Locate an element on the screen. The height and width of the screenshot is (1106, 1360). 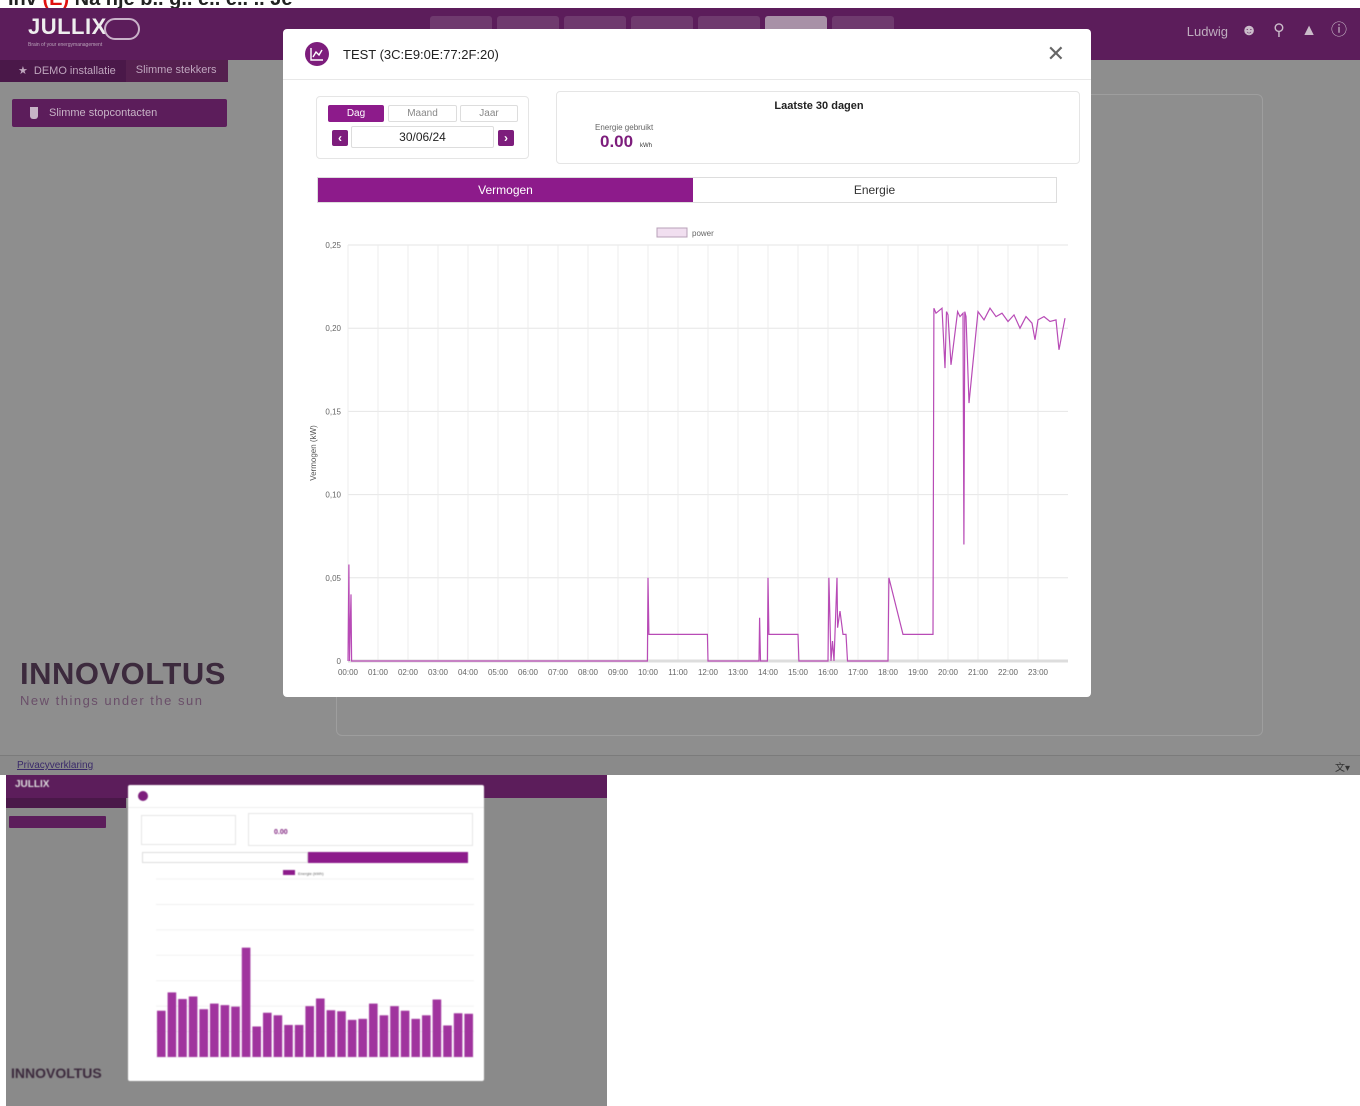
tab-vermogen: Vermogen is located at coordinates (505, 190).